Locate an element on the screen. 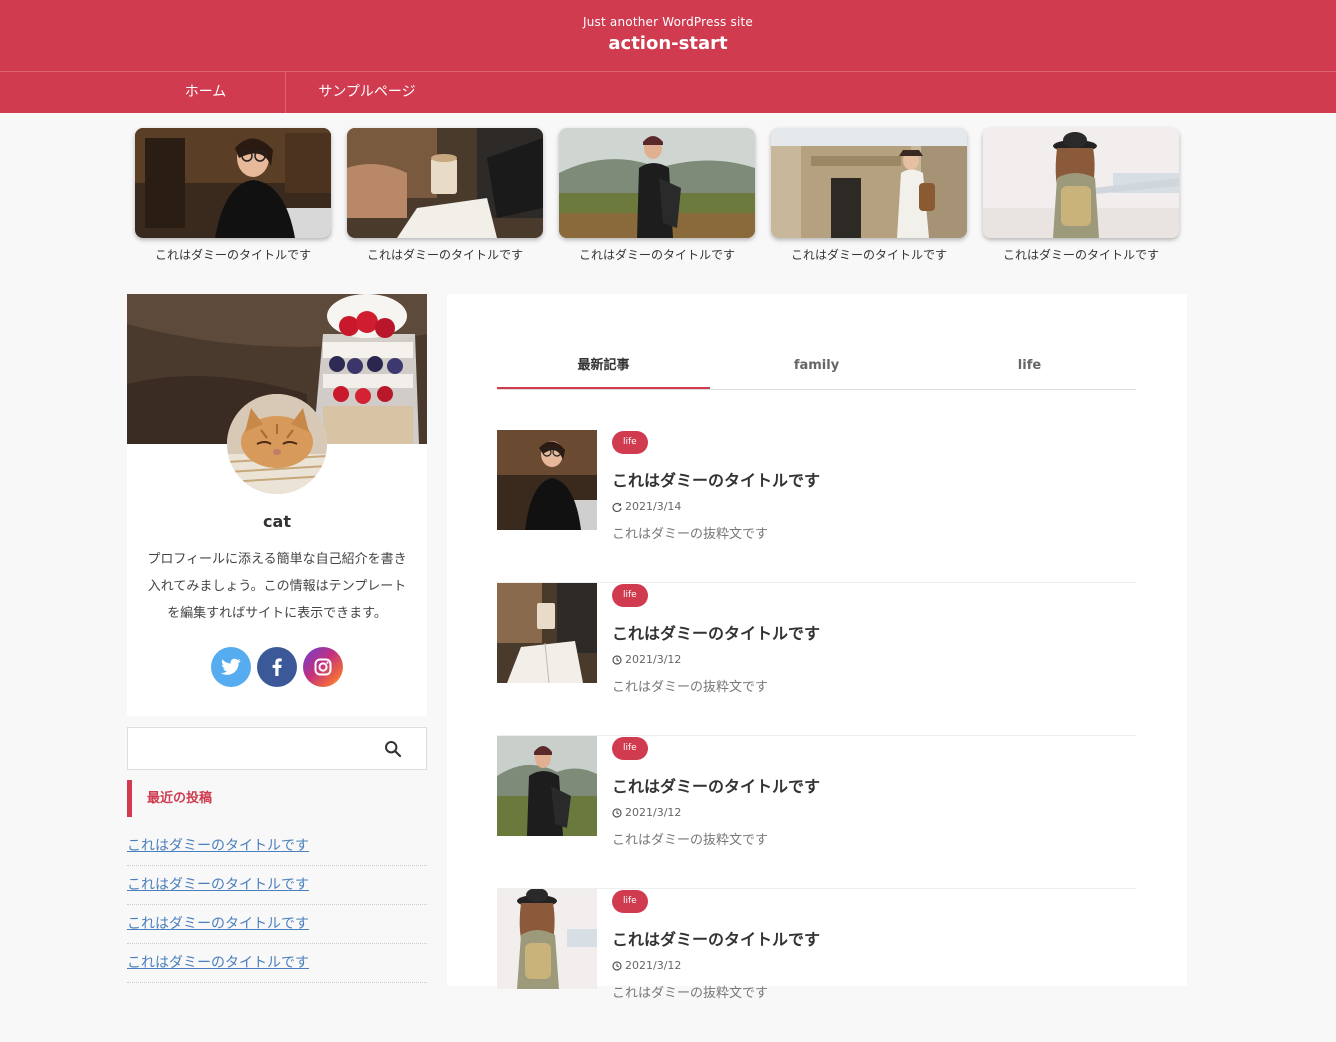 This screenshot has width=1336, height=1042. tab-latest: 最新記事 is located at coordinates (603, 366).